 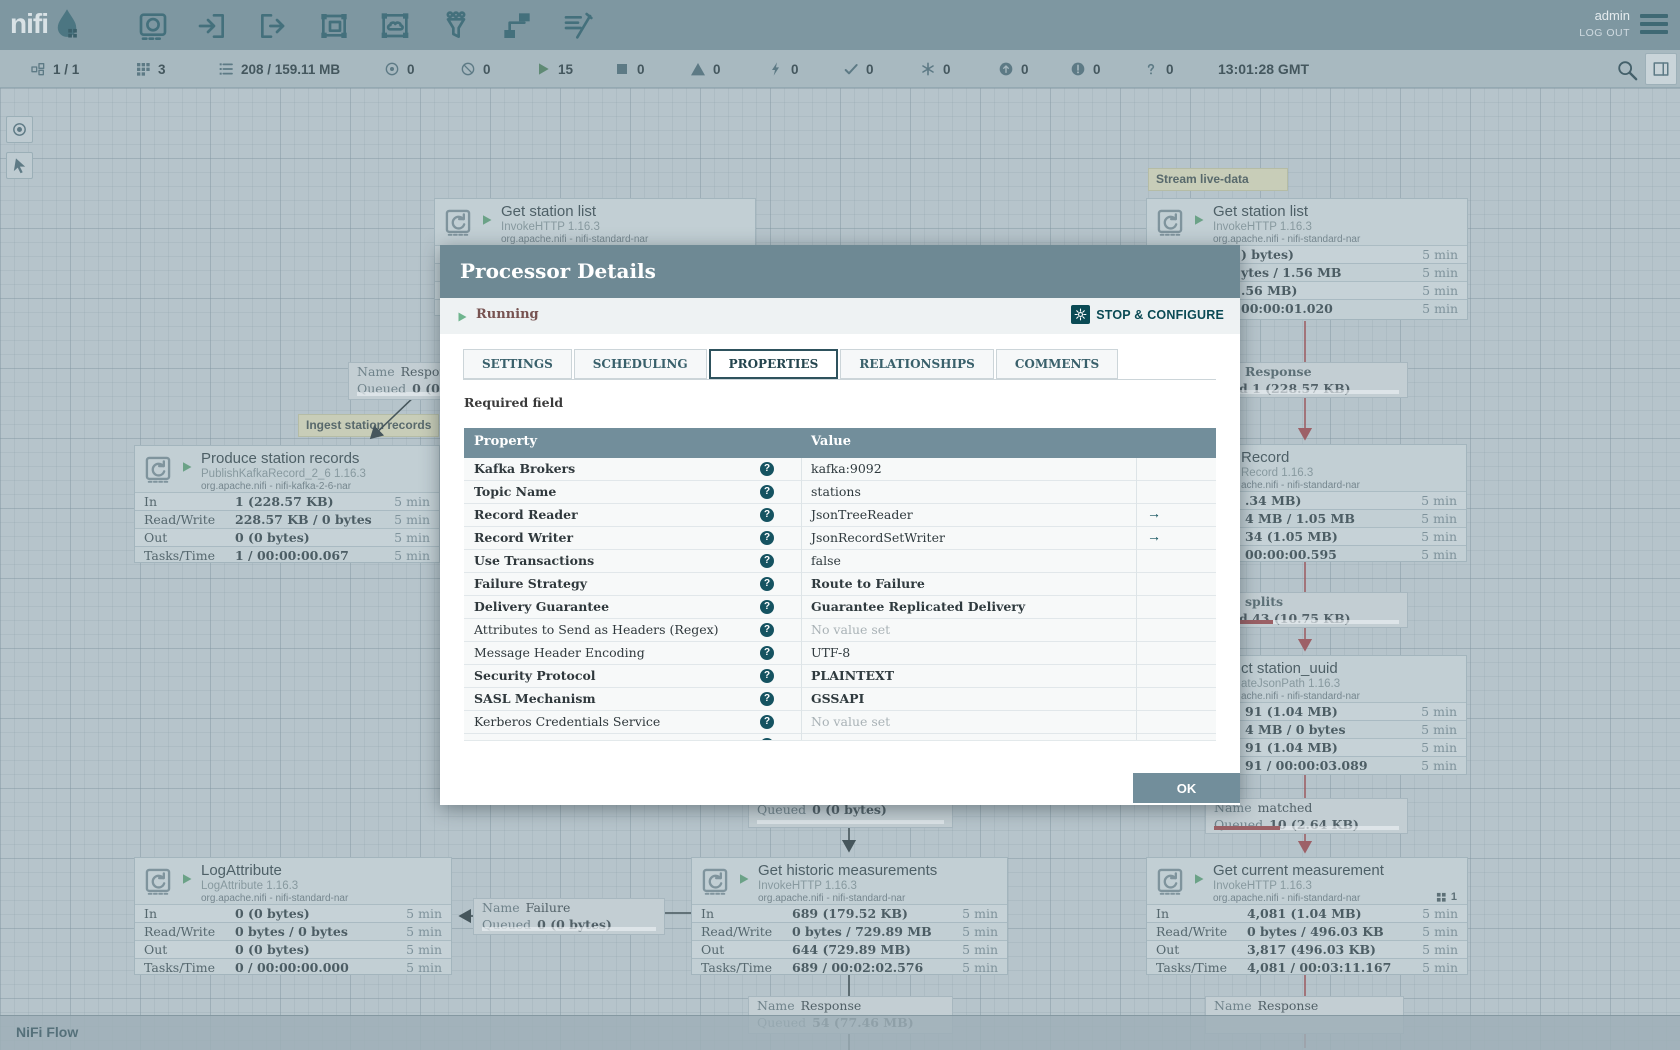 What do you see at coordinates (1307, 913) in the screenshot?
I see `stat-row: In 4,081 (1.04 MB) 5 min` at bounding box center [1307, 913].